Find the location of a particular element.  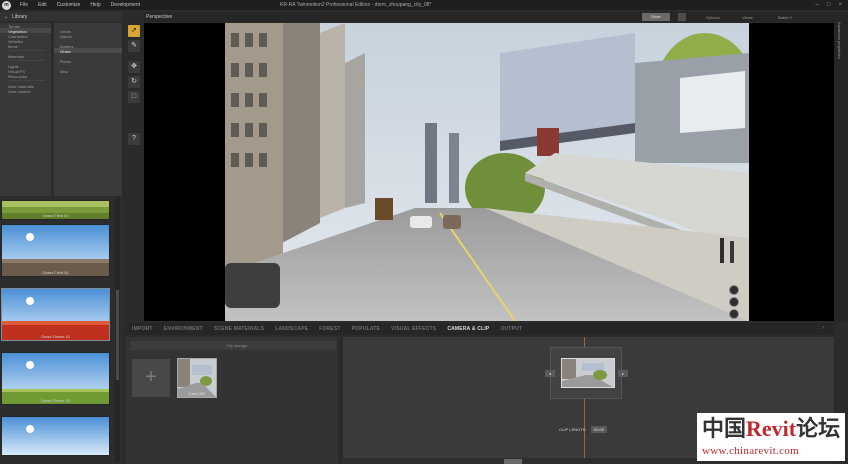

help-icon: ? is located at coordinates (134, 139).